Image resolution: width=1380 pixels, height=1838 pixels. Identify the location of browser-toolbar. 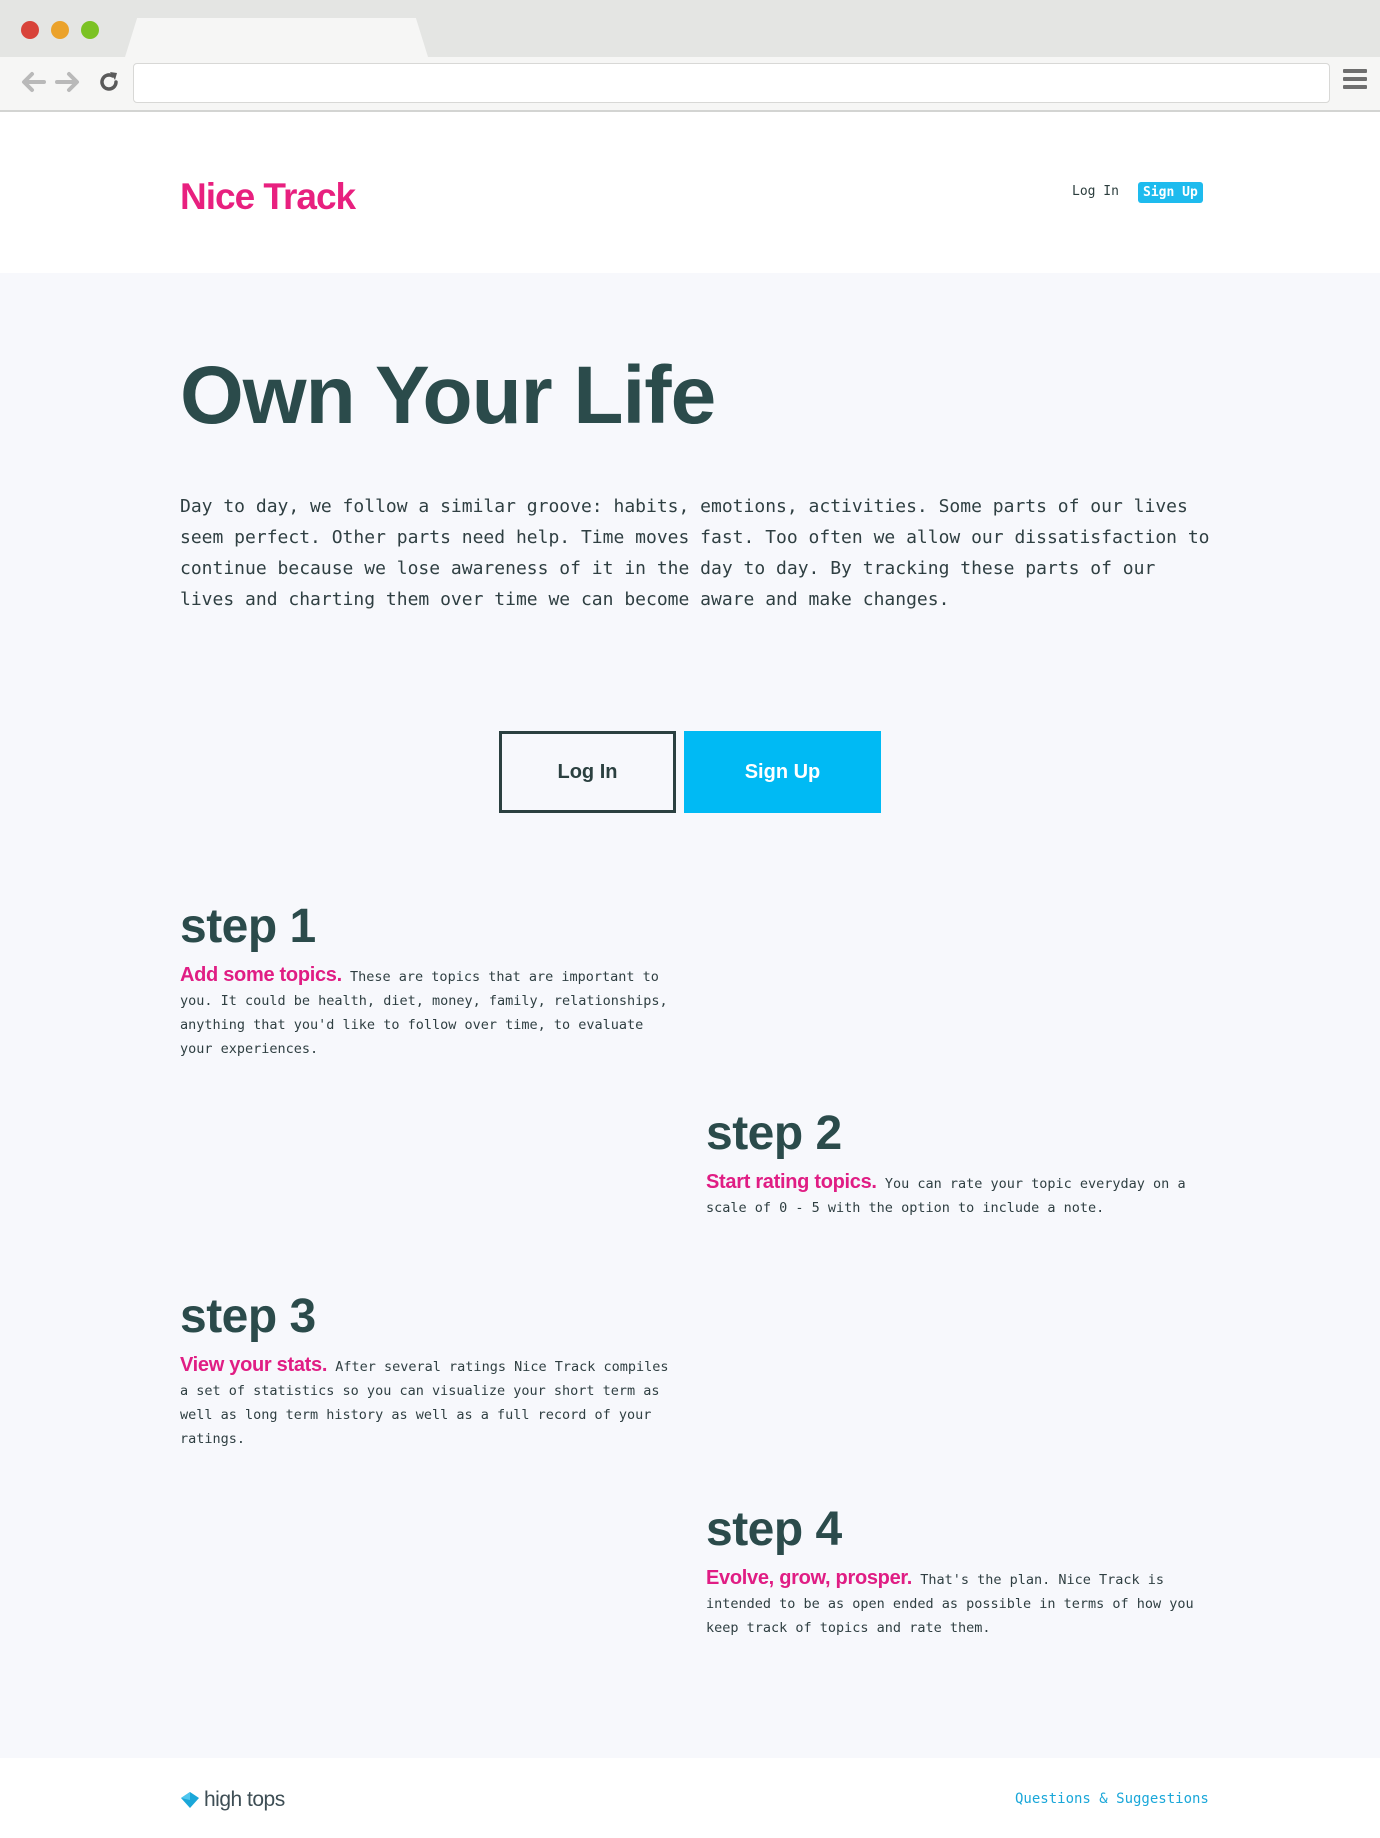
(690, 83).